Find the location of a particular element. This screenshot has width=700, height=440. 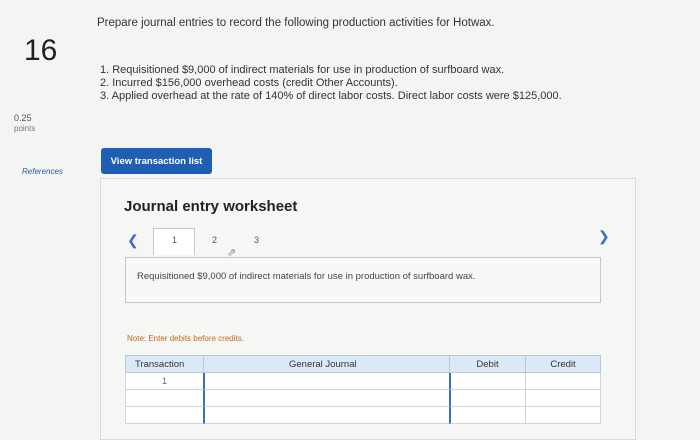

view-transaction-list-button: View transaction list is located at coordinates (156, 161).